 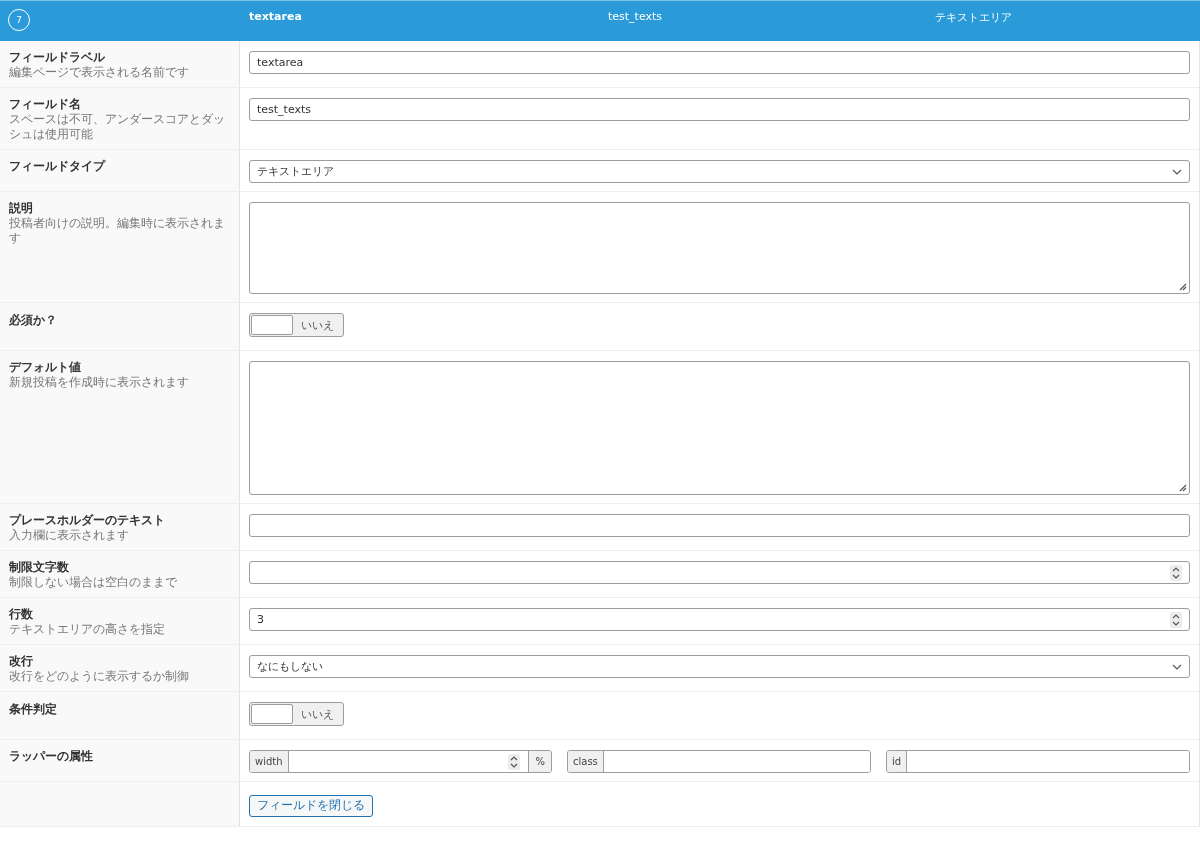 I want to click on setting-label: 制限文字数, so click(x=39, y=567).